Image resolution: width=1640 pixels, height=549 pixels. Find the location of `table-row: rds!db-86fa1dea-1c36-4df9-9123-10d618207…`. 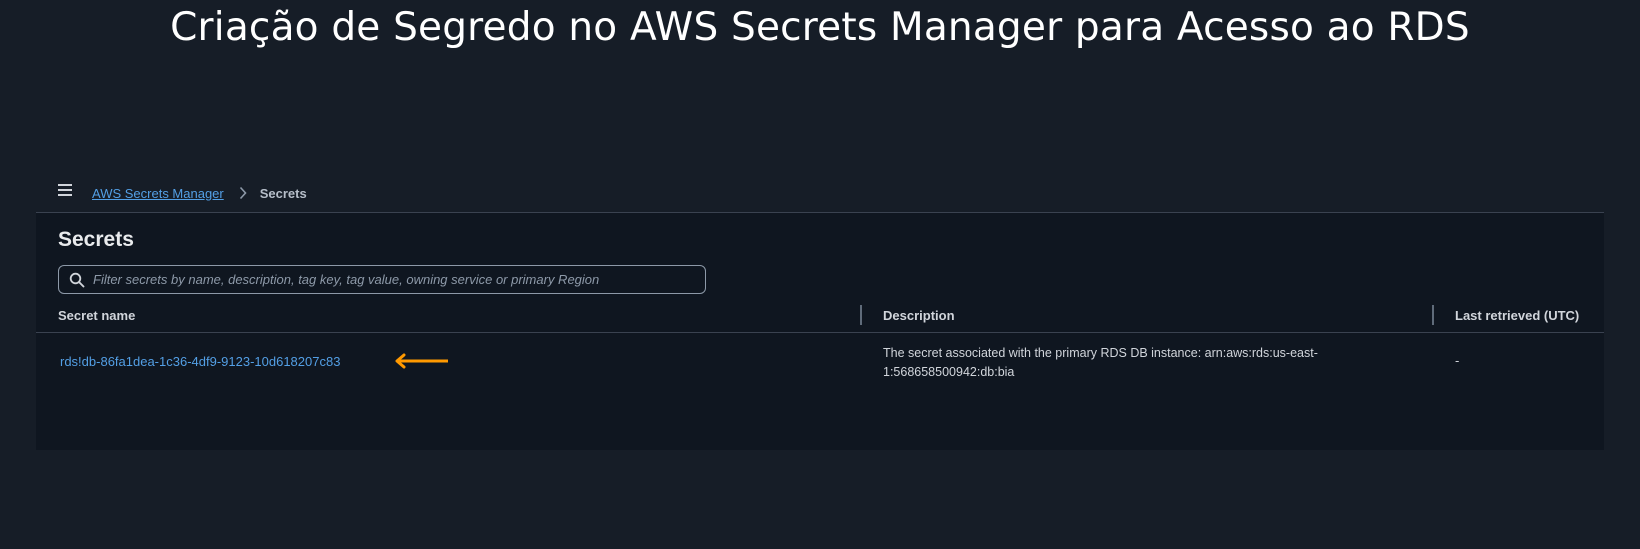

table-row: rds!db-86fa1dea-1c36-4df9-9123-10d618207… is located at coordinates (820, 363).